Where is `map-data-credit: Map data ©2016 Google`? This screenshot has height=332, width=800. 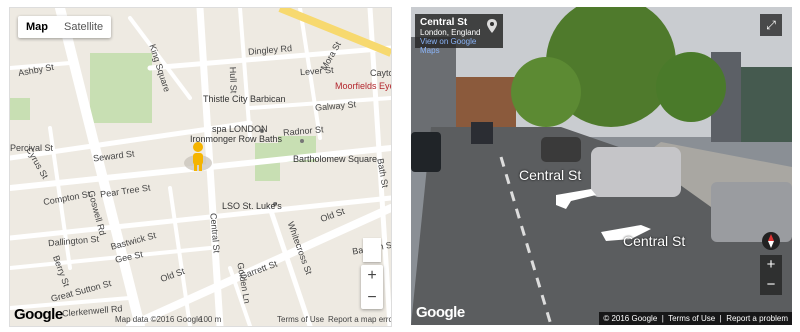 map-data-credit: Map data ©2016 Google is located at coordinates (159, 319).